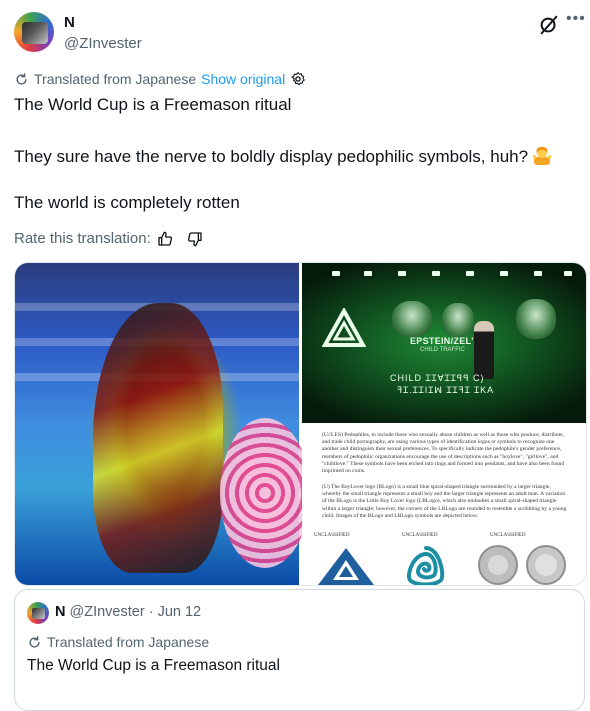 The width and height of the screenshot is (590, 711). I want to click on thumbs-down-icon, so click(195, 239).